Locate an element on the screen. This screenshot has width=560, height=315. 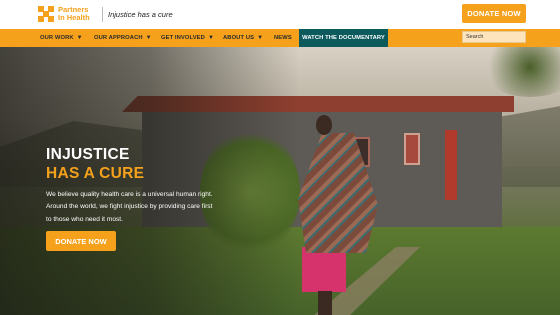
search-input: Search is located at coordinates (494, 37).